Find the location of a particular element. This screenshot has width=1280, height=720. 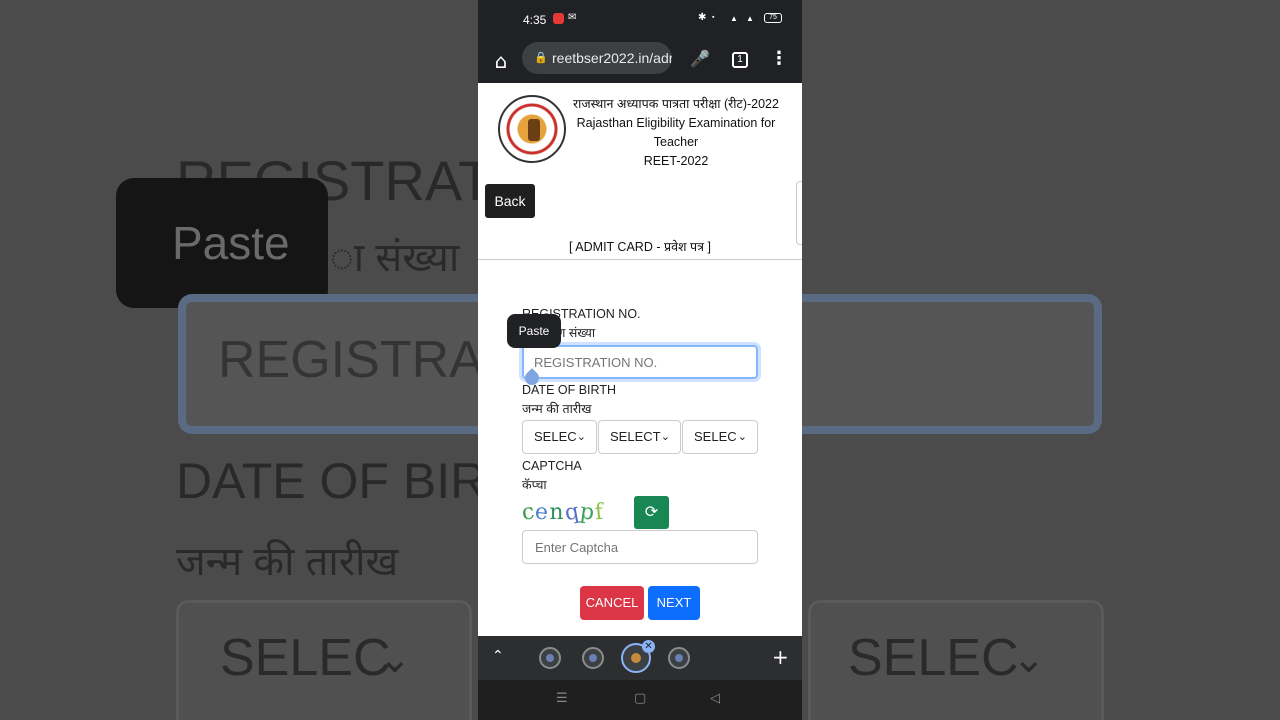

status-time: 4:35 is located at coordinates (535, 20).